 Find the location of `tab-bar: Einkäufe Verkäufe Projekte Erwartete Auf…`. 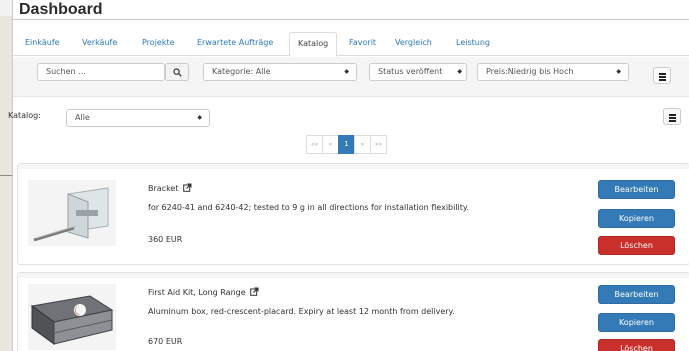

tab-bar: Einkäufe Verkäufe Projekte Erwartete Auf… is located at coordinates (351, 44).